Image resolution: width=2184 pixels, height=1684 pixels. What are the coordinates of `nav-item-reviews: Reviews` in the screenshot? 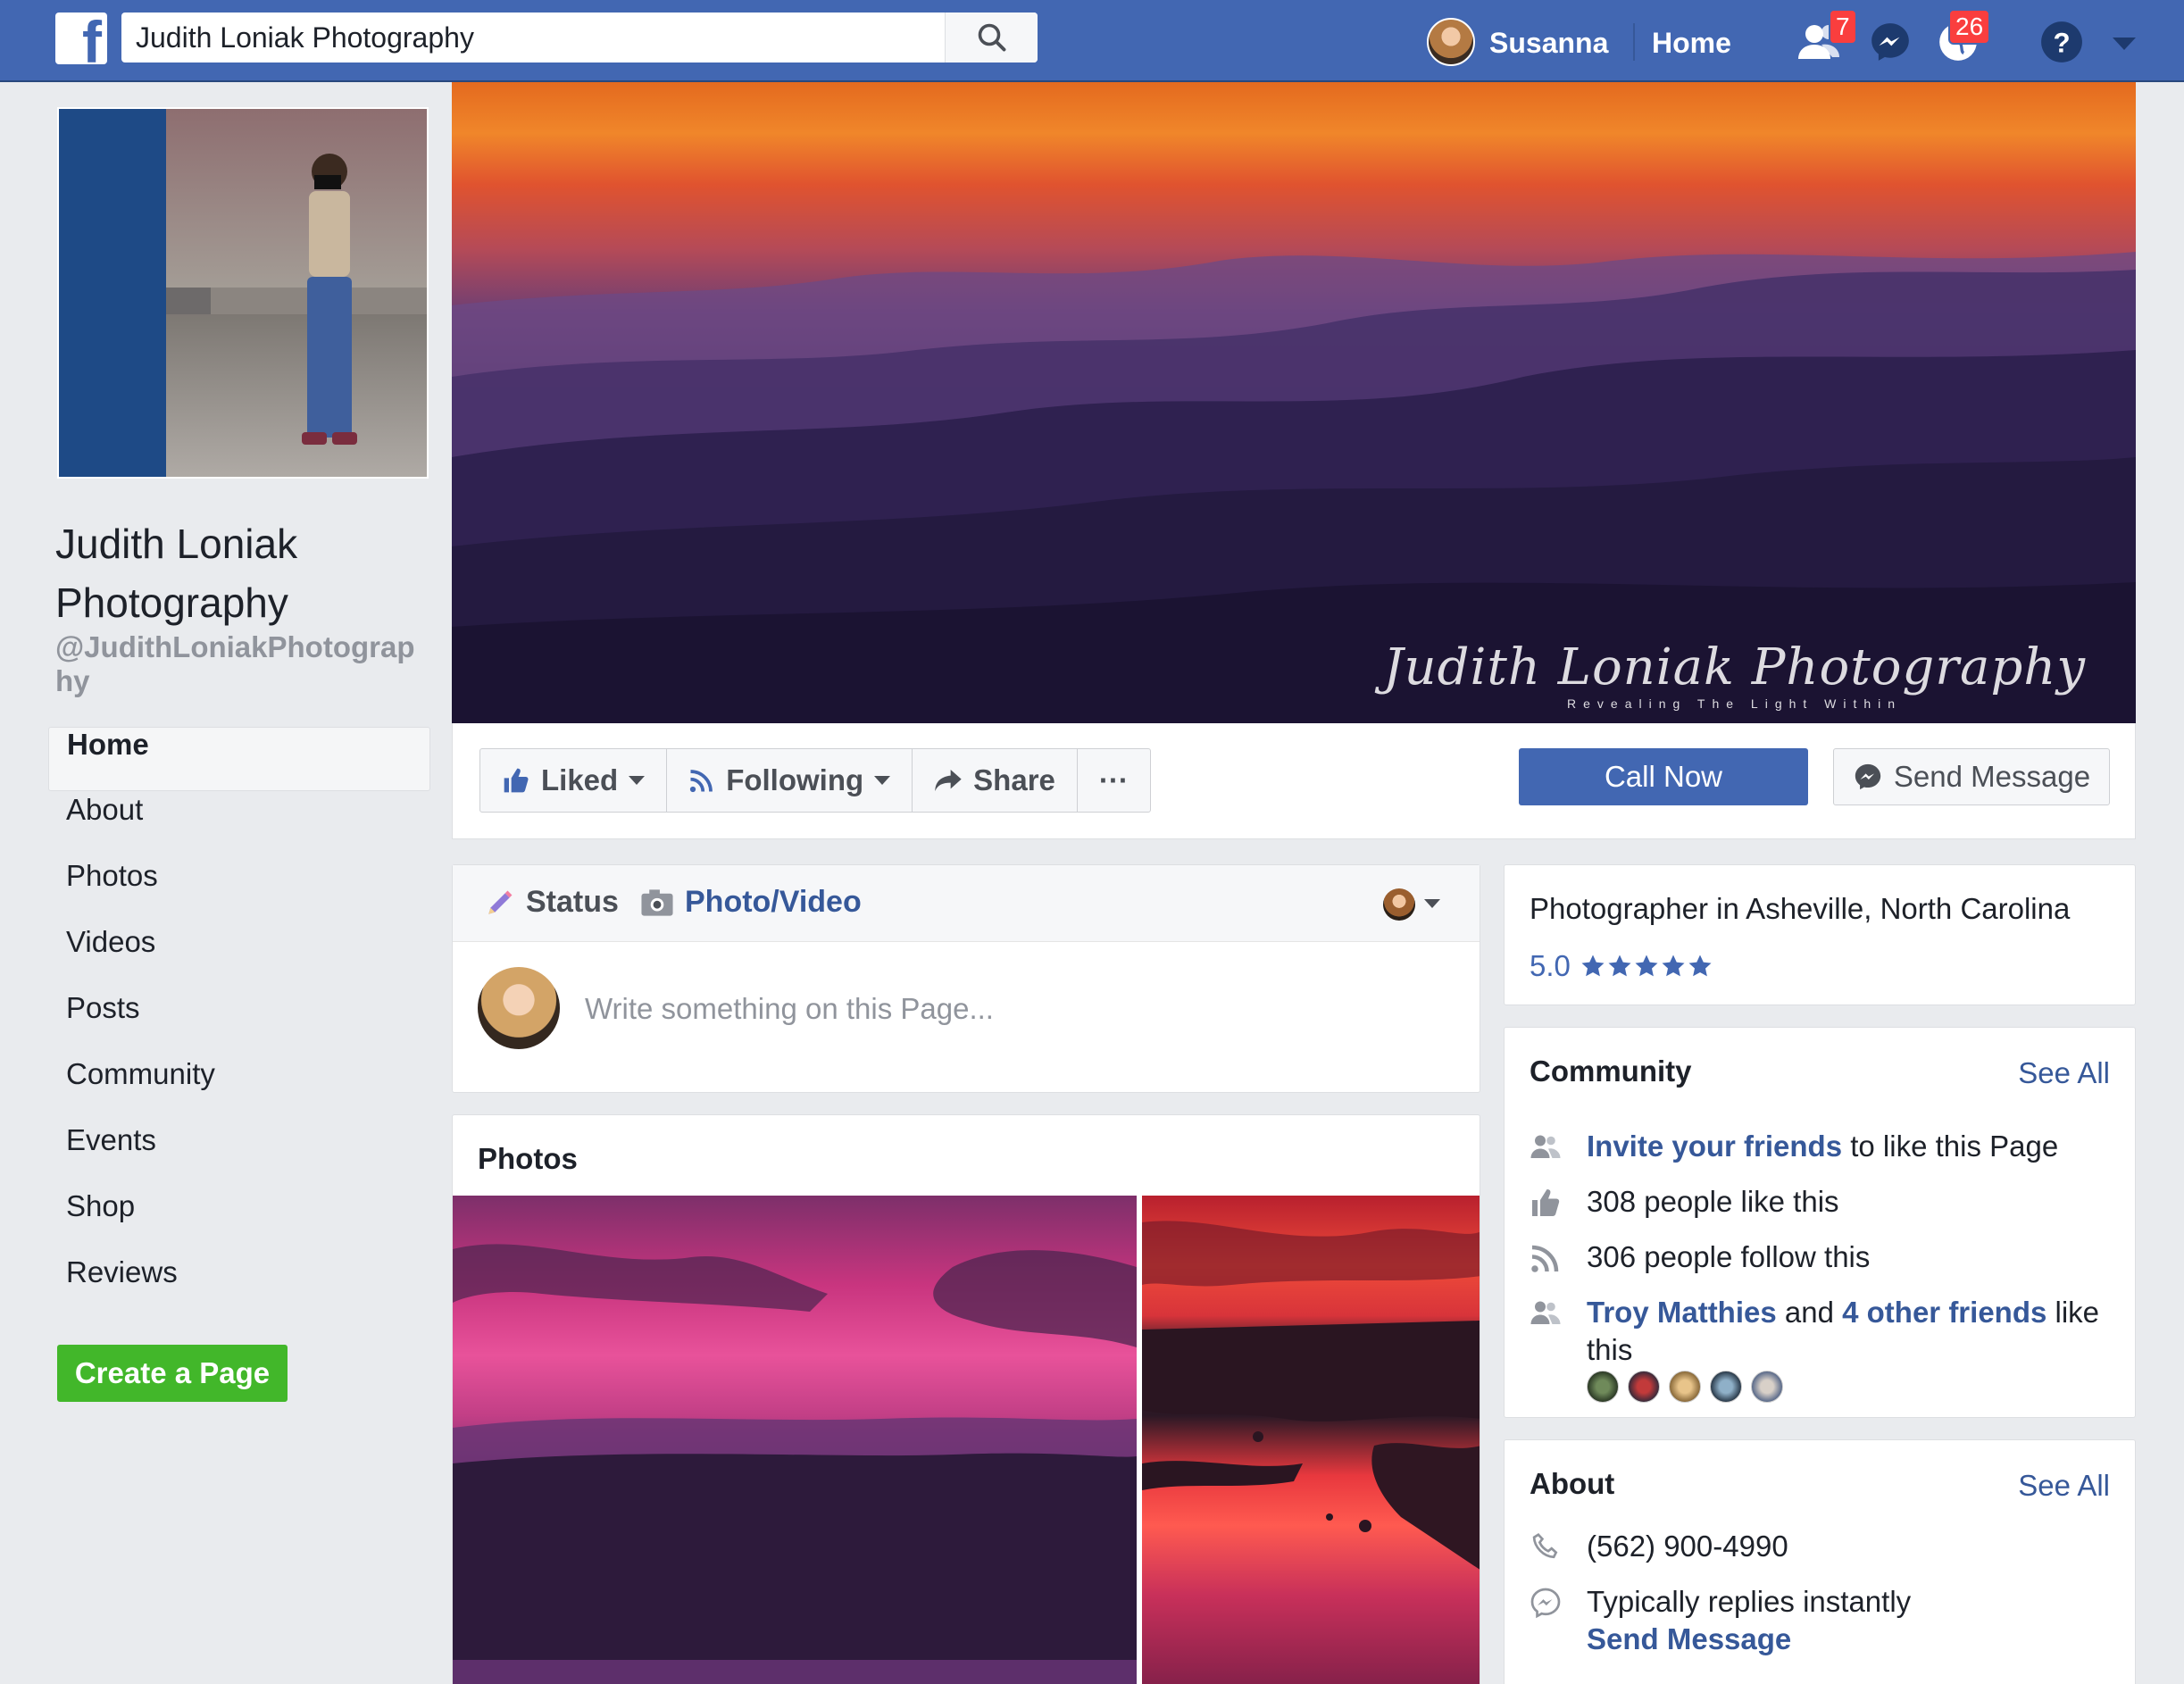 It's located at (239, 1288).